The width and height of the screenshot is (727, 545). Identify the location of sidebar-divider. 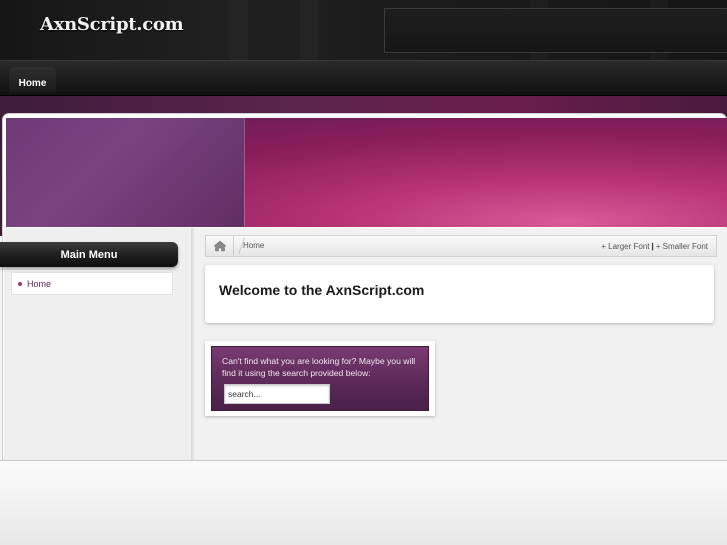
(193, 344).